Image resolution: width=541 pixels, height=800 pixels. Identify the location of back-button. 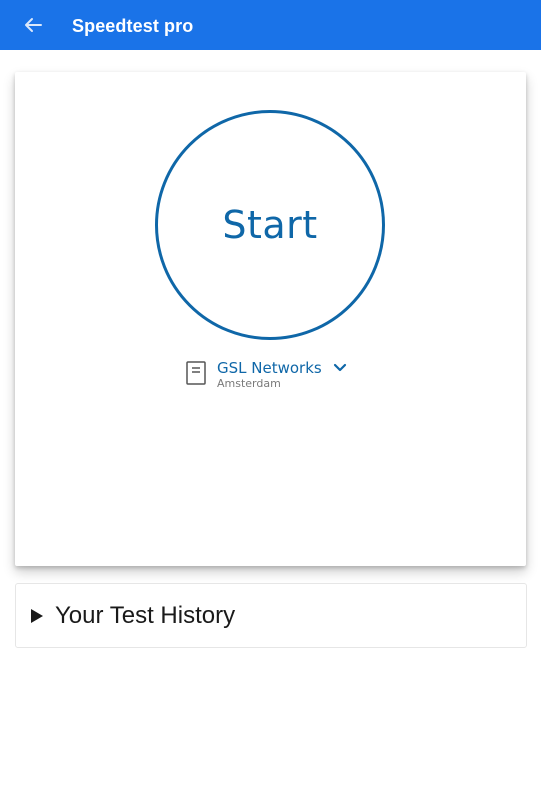
(33, 25).